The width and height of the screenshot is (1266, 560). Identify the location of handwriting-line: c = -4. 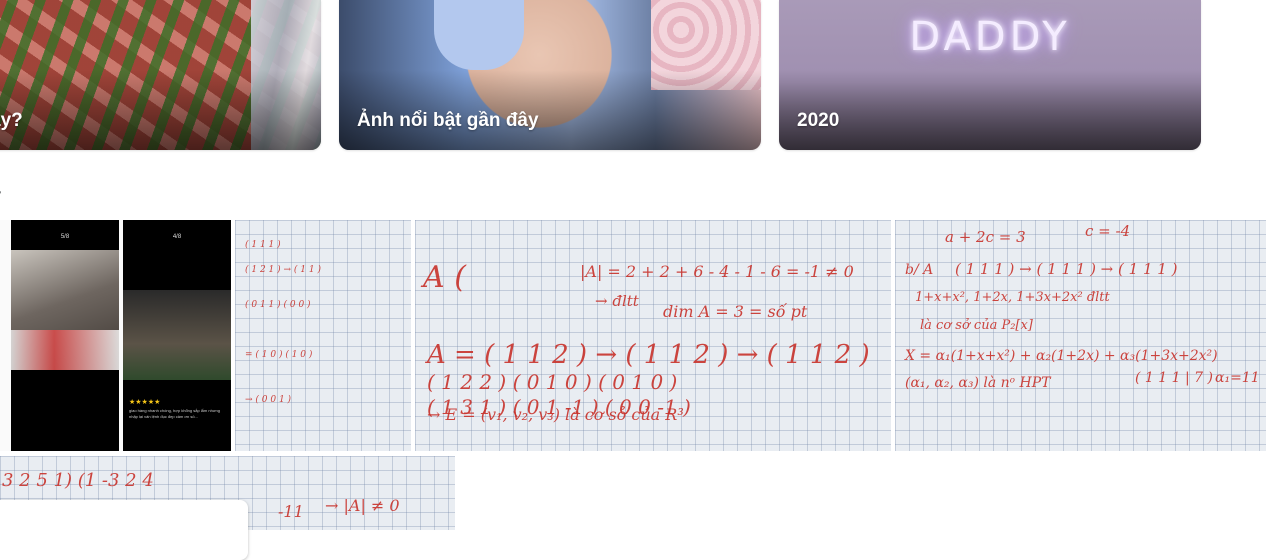
(1108, 231).